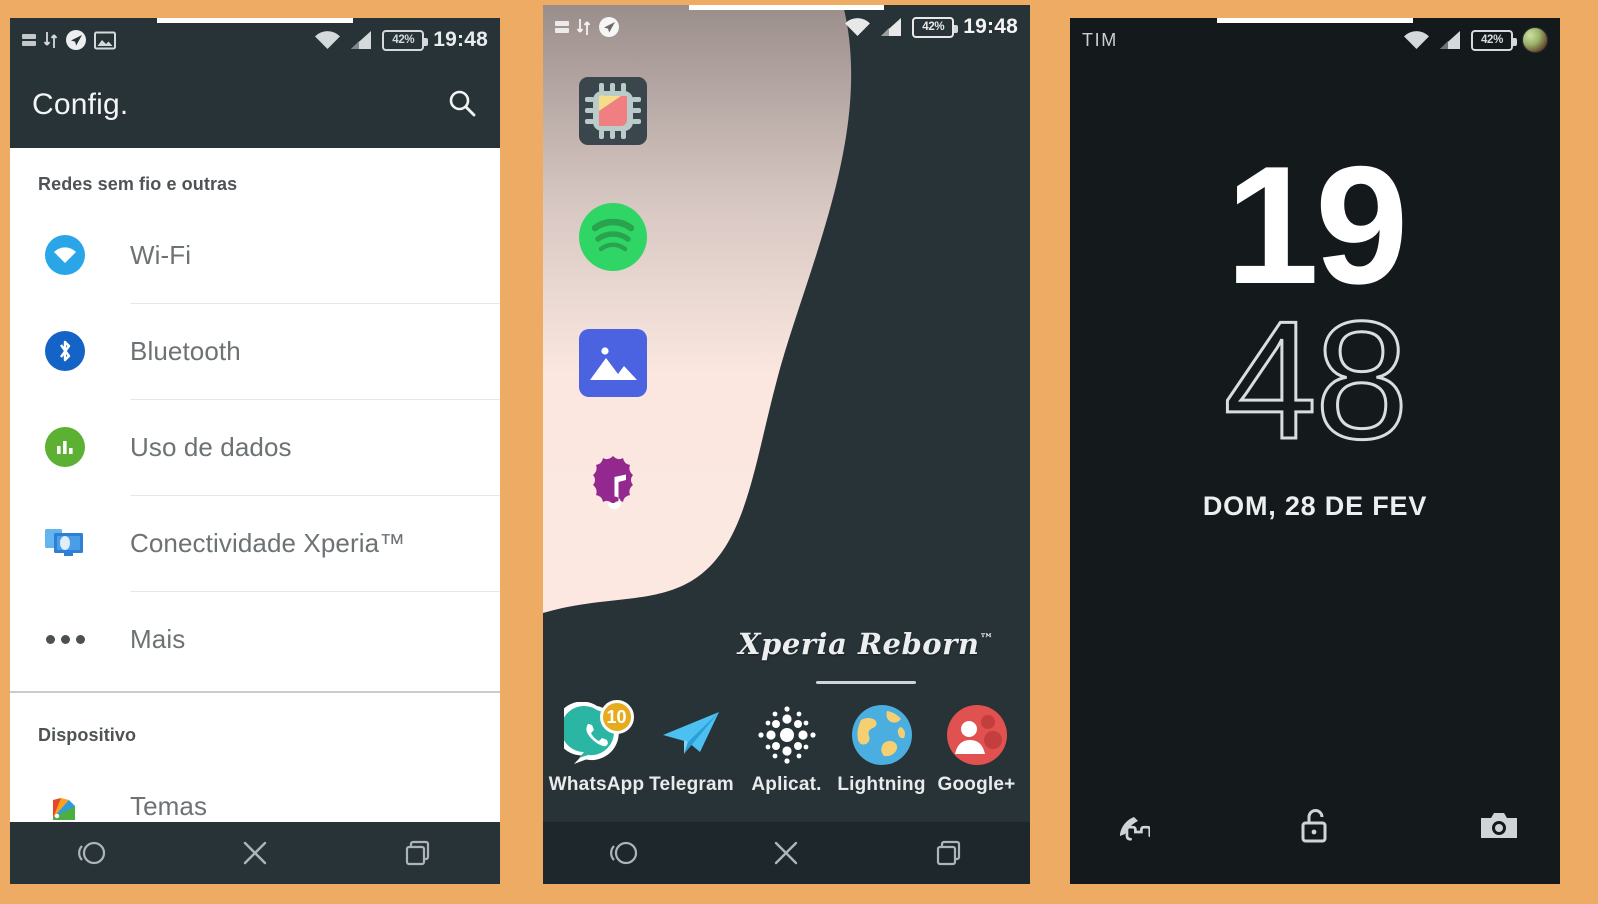 The width and height of the screenshot is (1598, 904). What do you see at coordinates (1316, 379) in the screenshot?
I see `clock-minutes: 48` at bounding box center [1316, 379].